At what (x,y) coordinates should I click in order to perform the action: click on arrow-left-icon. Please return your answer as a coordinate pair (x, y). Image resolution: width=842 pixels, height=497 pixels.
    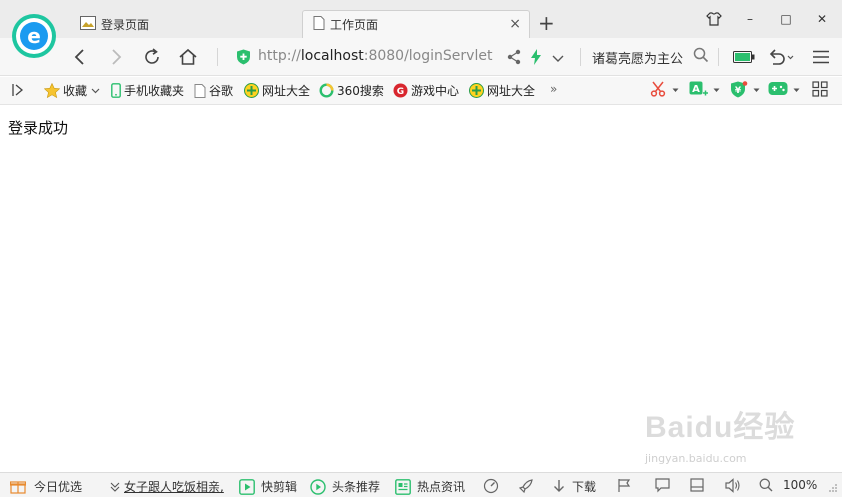
    Looking at the image, I should click on (79, 57).